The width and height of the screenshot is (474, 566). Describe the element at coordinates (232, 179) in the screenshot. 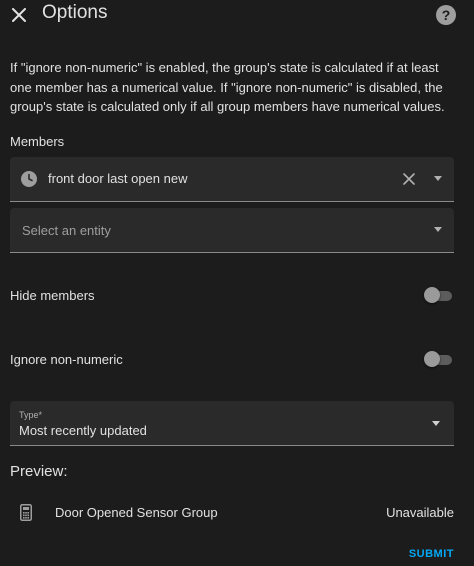

I see `member-entity-picker: front door last open new` at that location.